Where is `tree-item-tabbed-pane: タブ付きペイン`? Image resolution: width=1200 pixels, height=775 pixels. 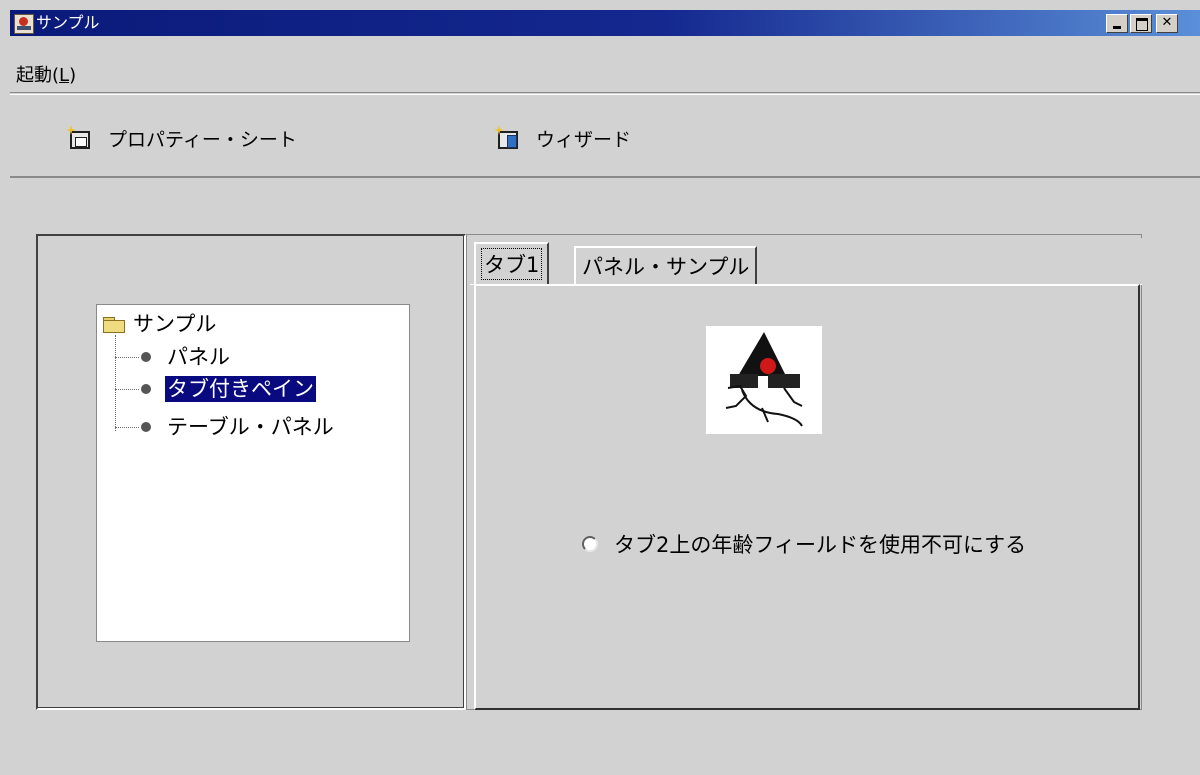
tree-item-tabbed-pane: タブ付きペイン is located at coordinates (215, 389).